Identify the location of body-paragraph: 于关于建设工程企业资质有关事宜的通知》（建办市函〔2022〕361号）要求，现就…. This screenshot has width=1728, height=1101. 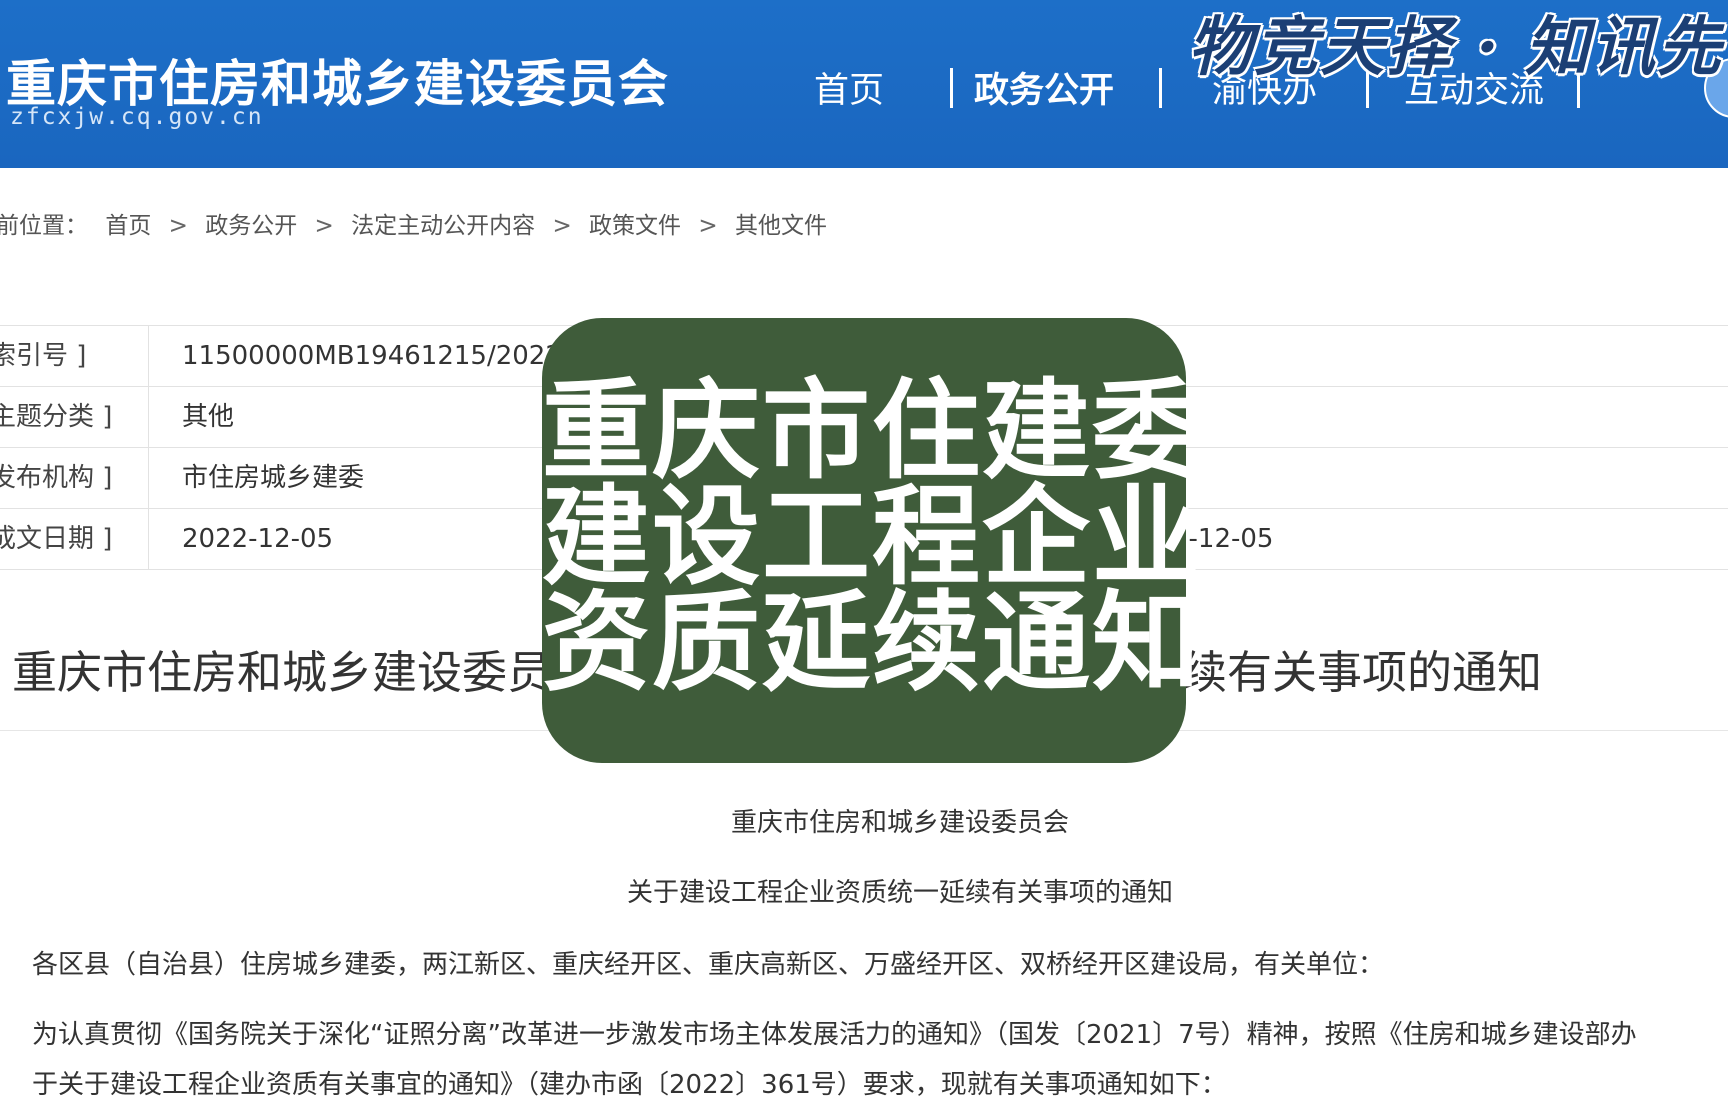
(629, 1085).